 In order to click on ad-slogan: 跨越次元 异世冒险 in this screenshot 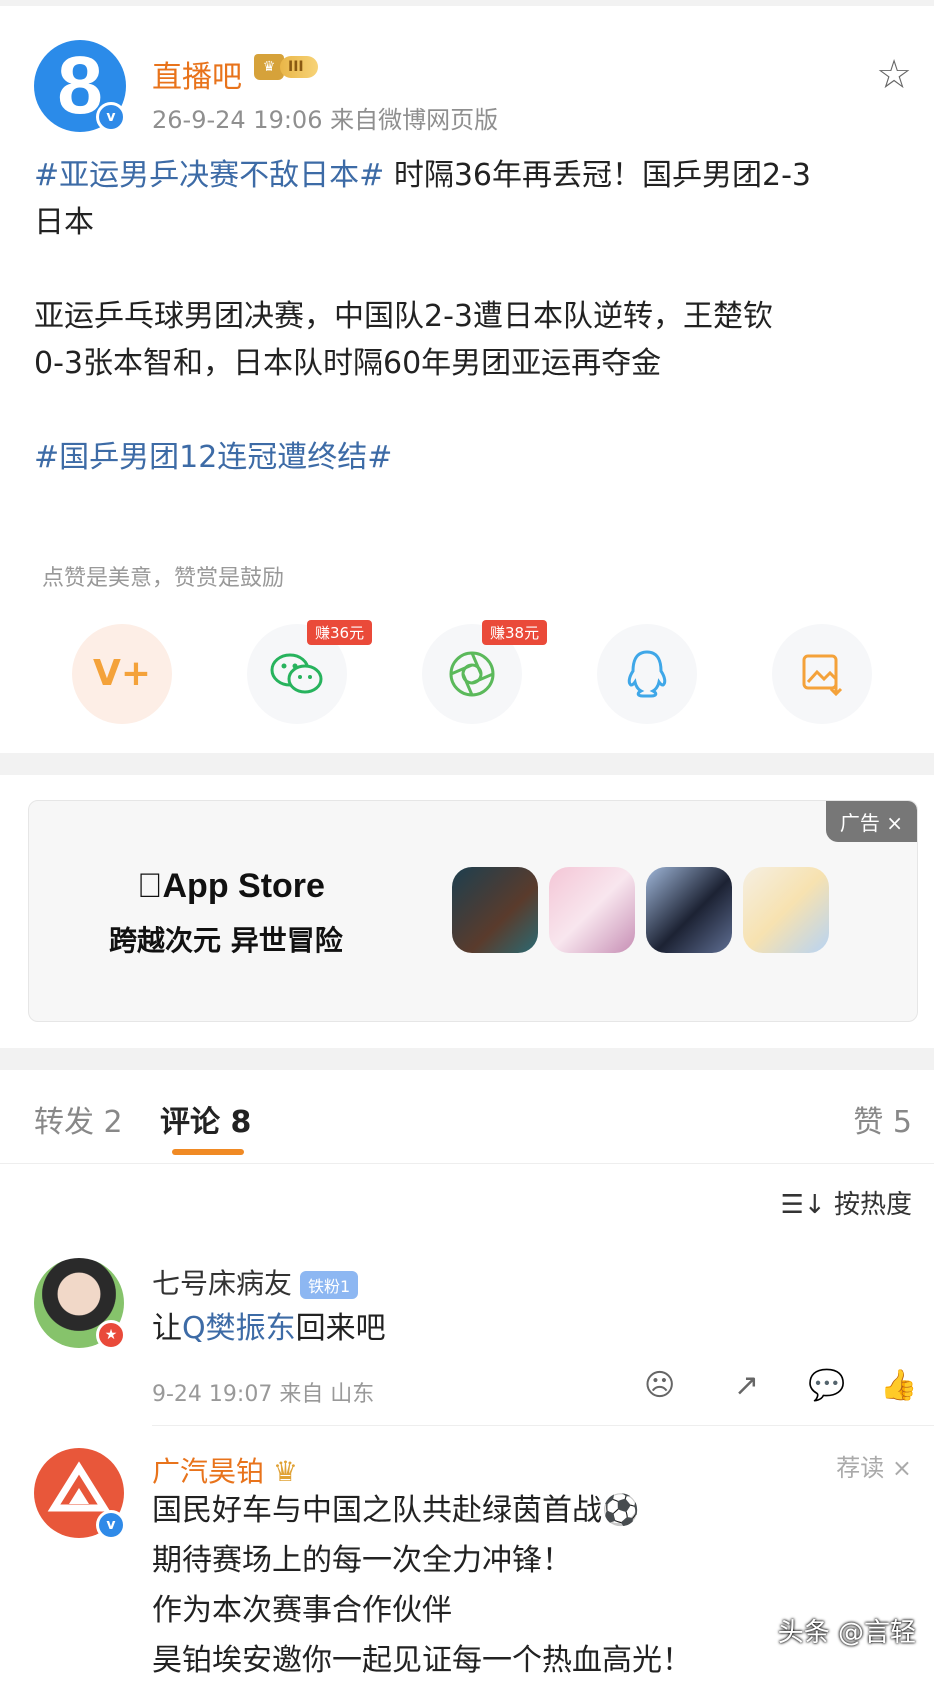, I will do `click(226, 940)`.